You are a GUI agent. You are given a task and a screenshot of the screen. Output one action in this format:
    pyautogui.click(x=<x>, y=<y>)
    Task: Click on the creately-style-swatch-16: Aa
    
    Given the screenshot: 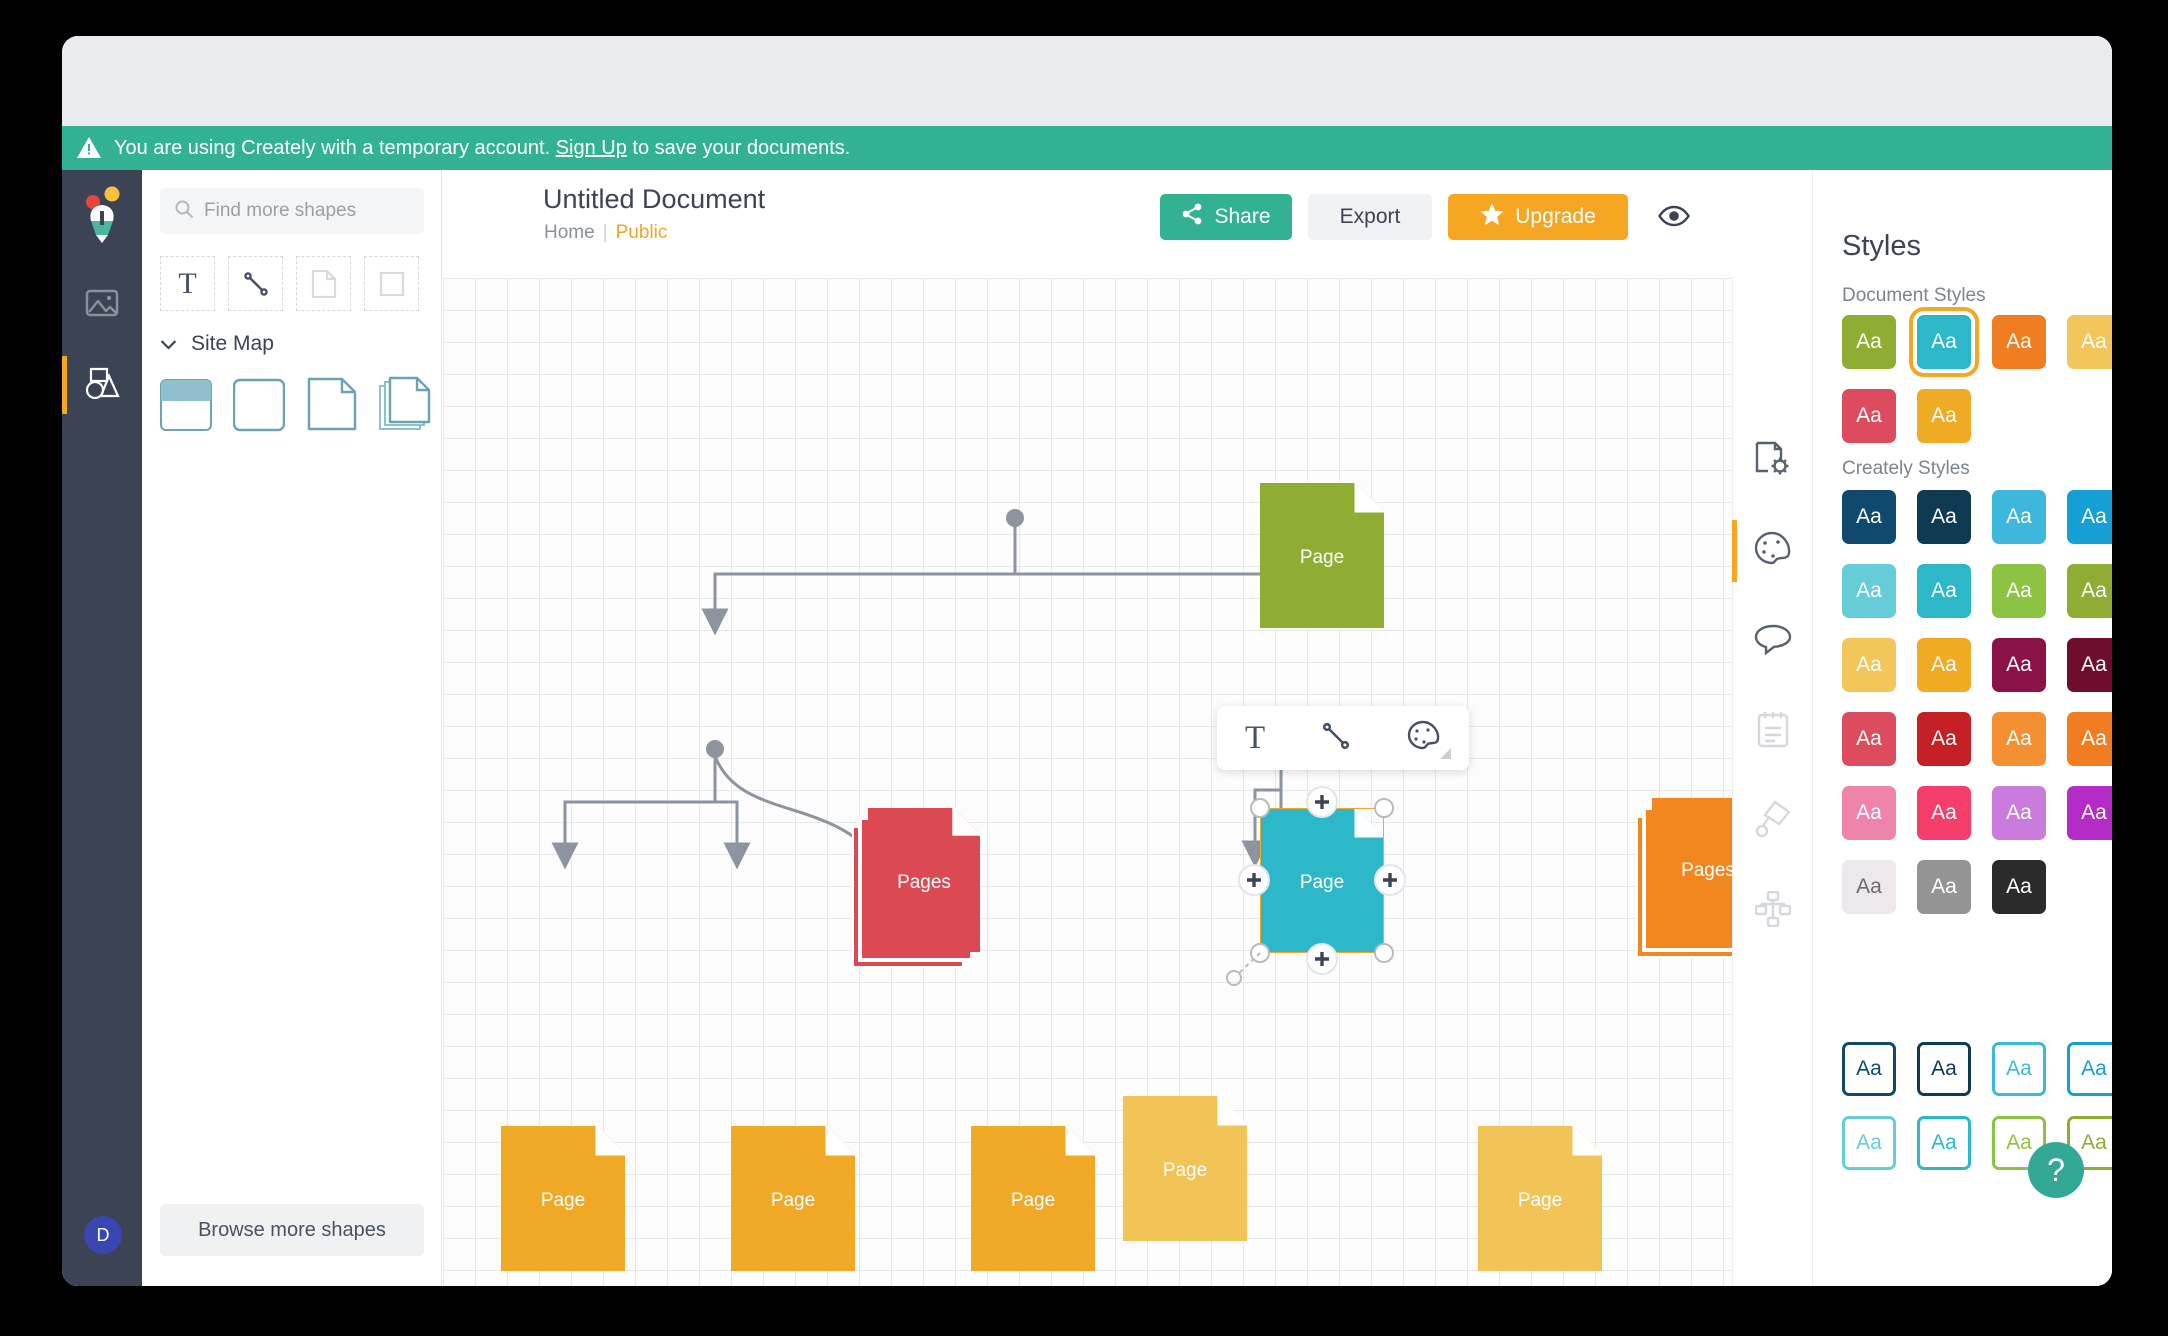 What is the action you would take?
    pyautogui.click(x=1869, y=813)
    